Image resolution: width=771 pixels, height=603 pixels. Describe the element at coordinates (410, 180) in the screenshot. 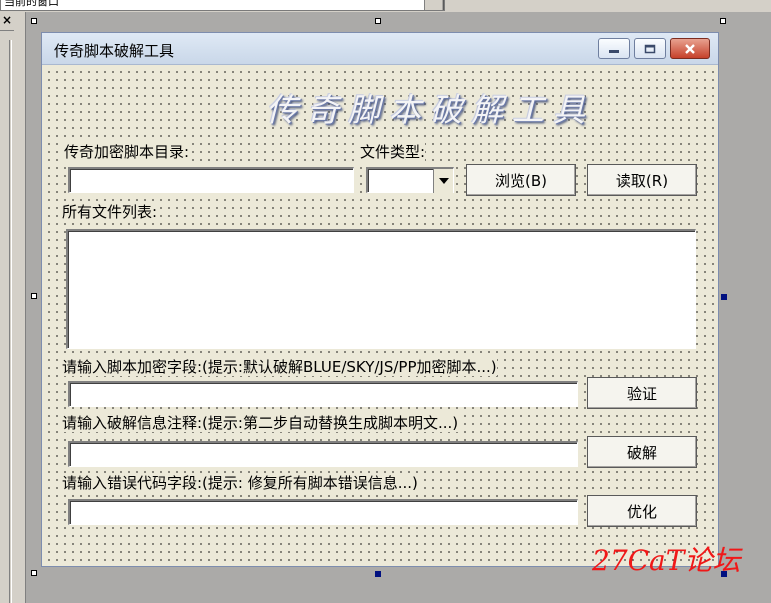

I see `filetype-select` at that location.